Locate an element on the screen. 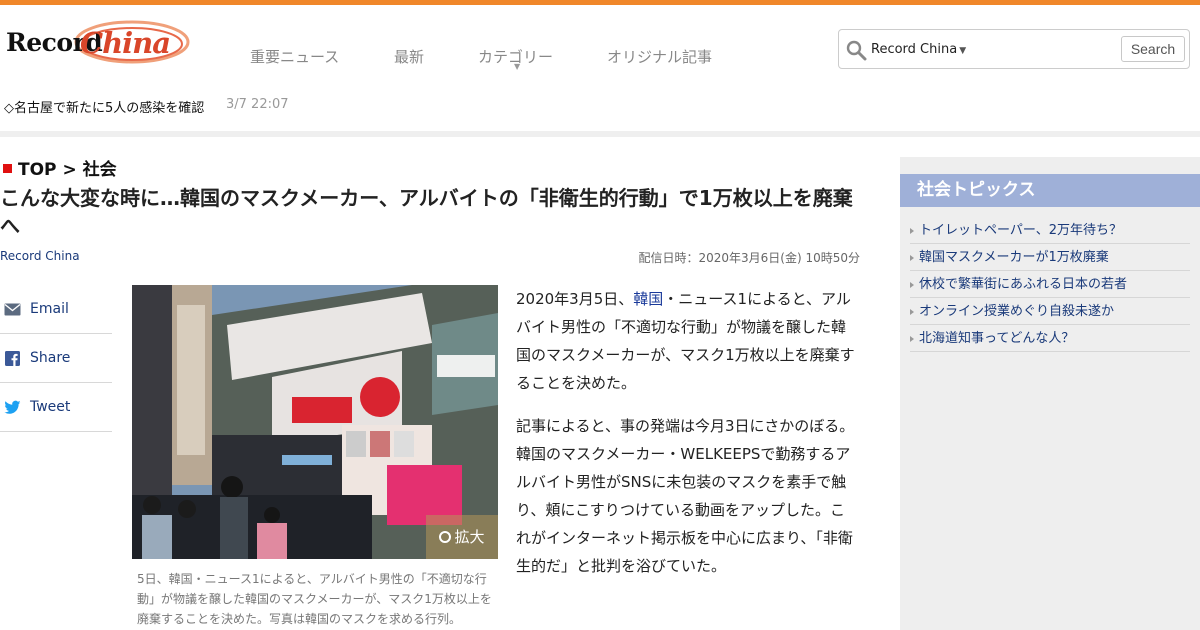 Image resolution: width=1200 pixels, height=630 pixels. search-button: Search is located at coordinates (1153, 49).